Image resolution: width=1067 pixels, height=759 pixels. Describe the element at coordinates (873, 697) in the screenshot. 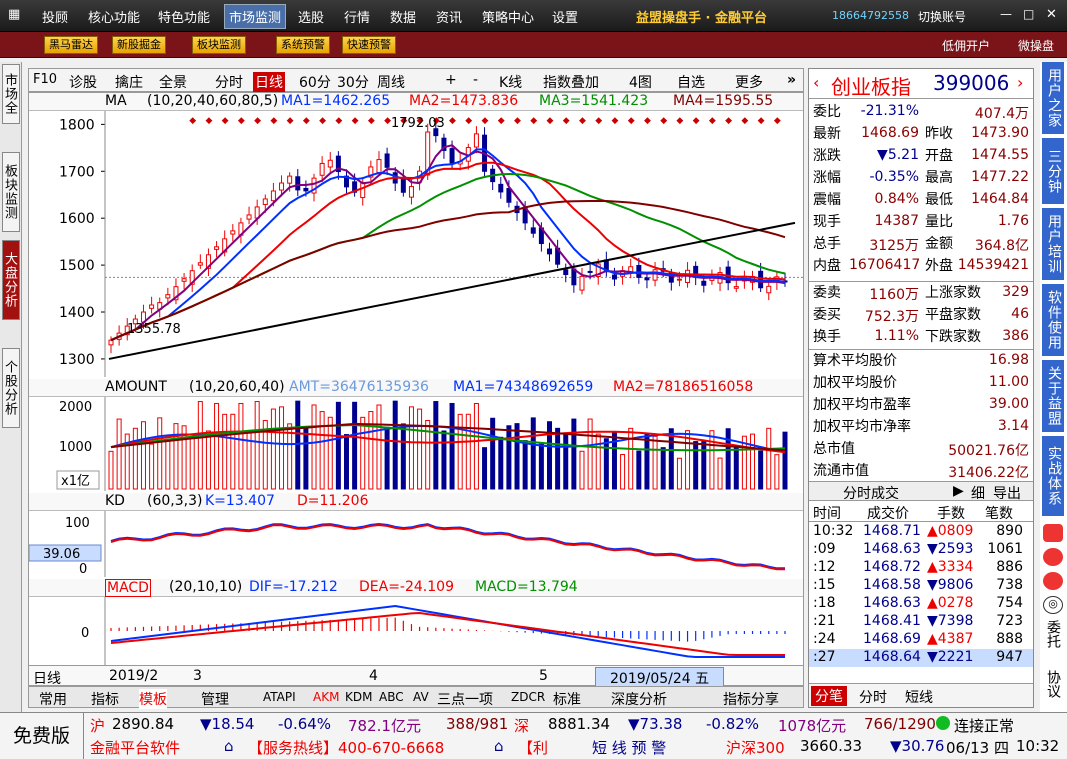

I see `tab-intraday: 分时` at that location.